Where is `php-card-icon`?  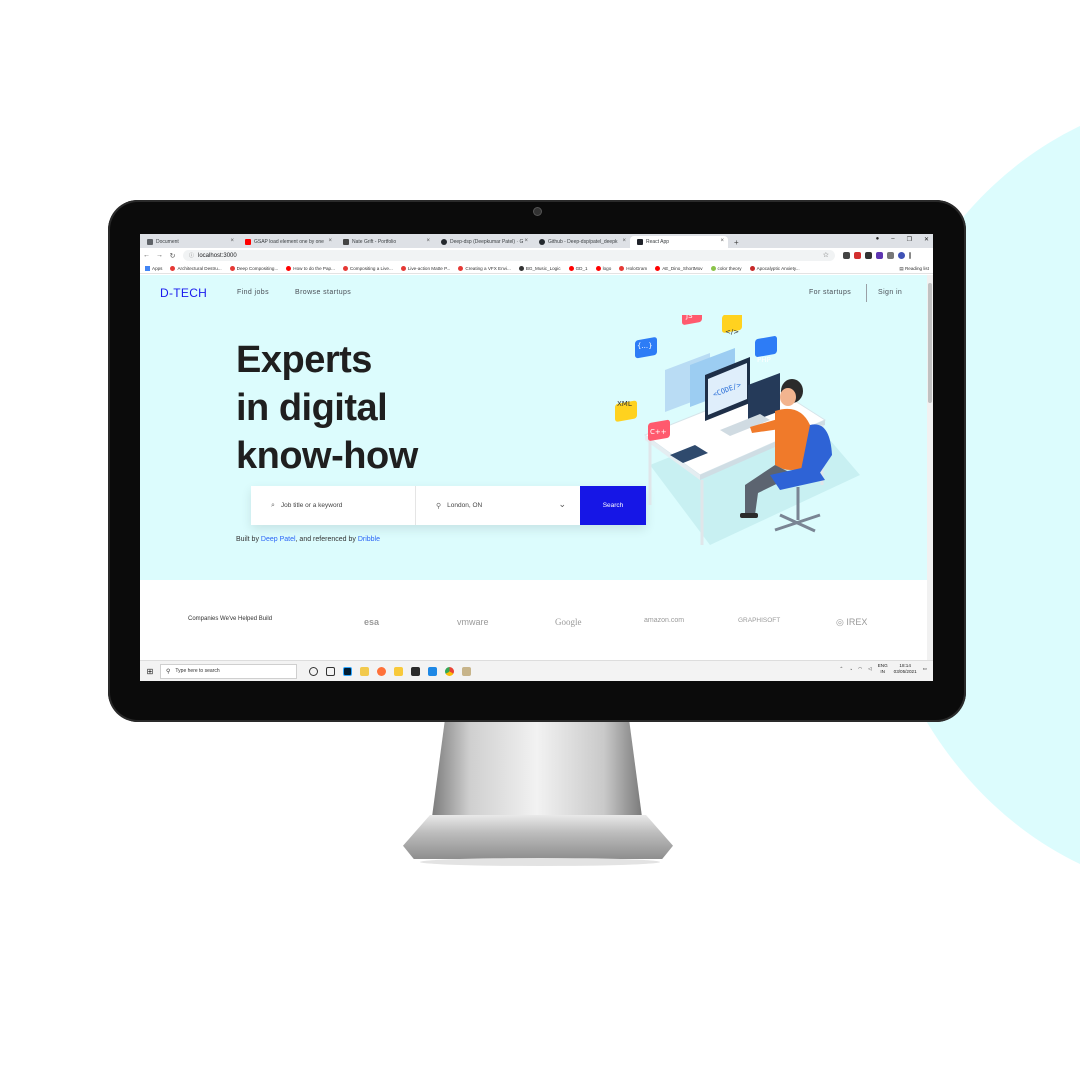 php-card-icon is located at coordinates (766, 346).